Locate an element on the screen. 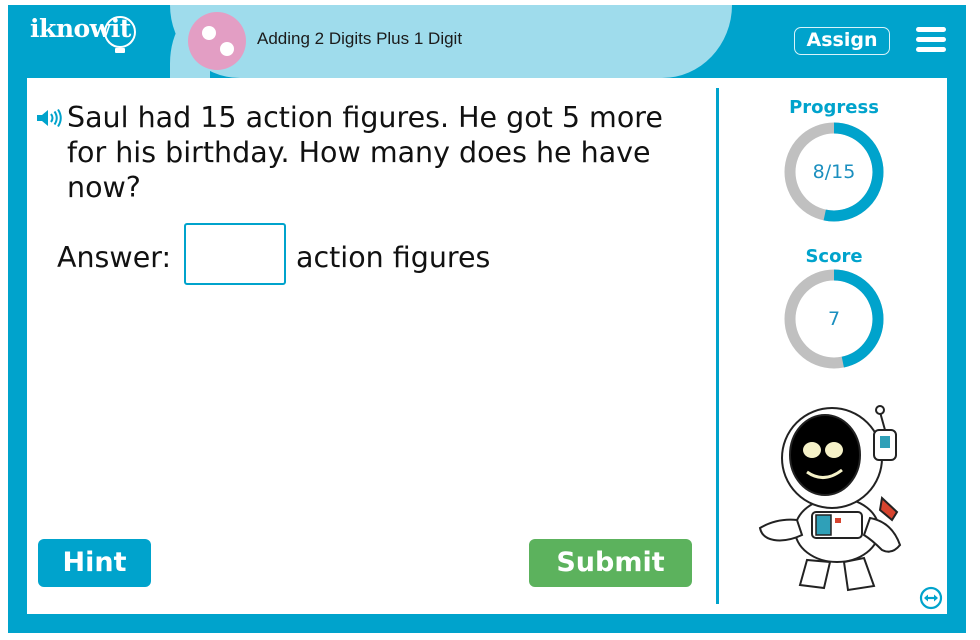 Image resolution: width=980 pixels, height=640 pixels. progress-title: Progress is located at coordinates (834, 107).